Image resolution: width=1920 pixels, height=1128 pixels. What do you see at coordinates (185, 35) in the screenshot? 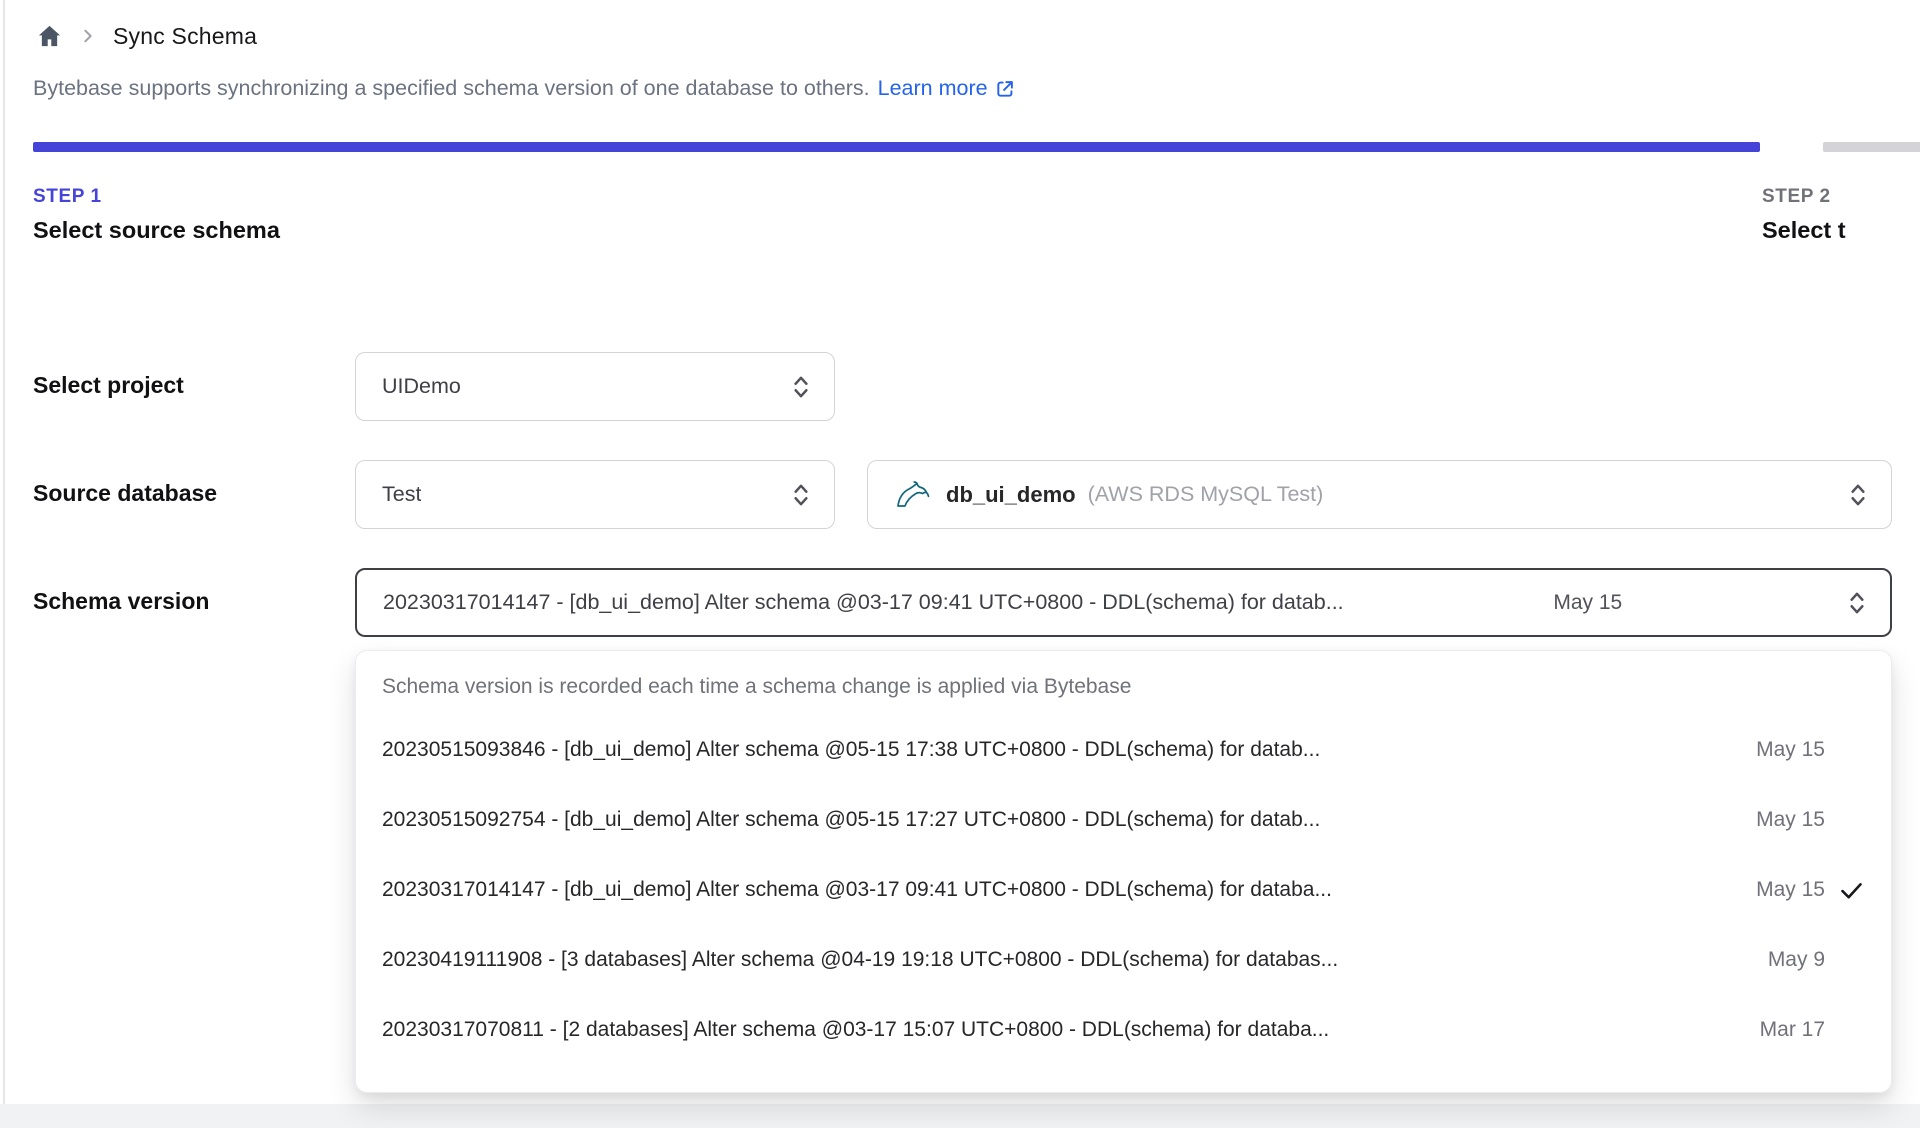
I see `page-title: Sync Schema` at bounding box center [185, 35].